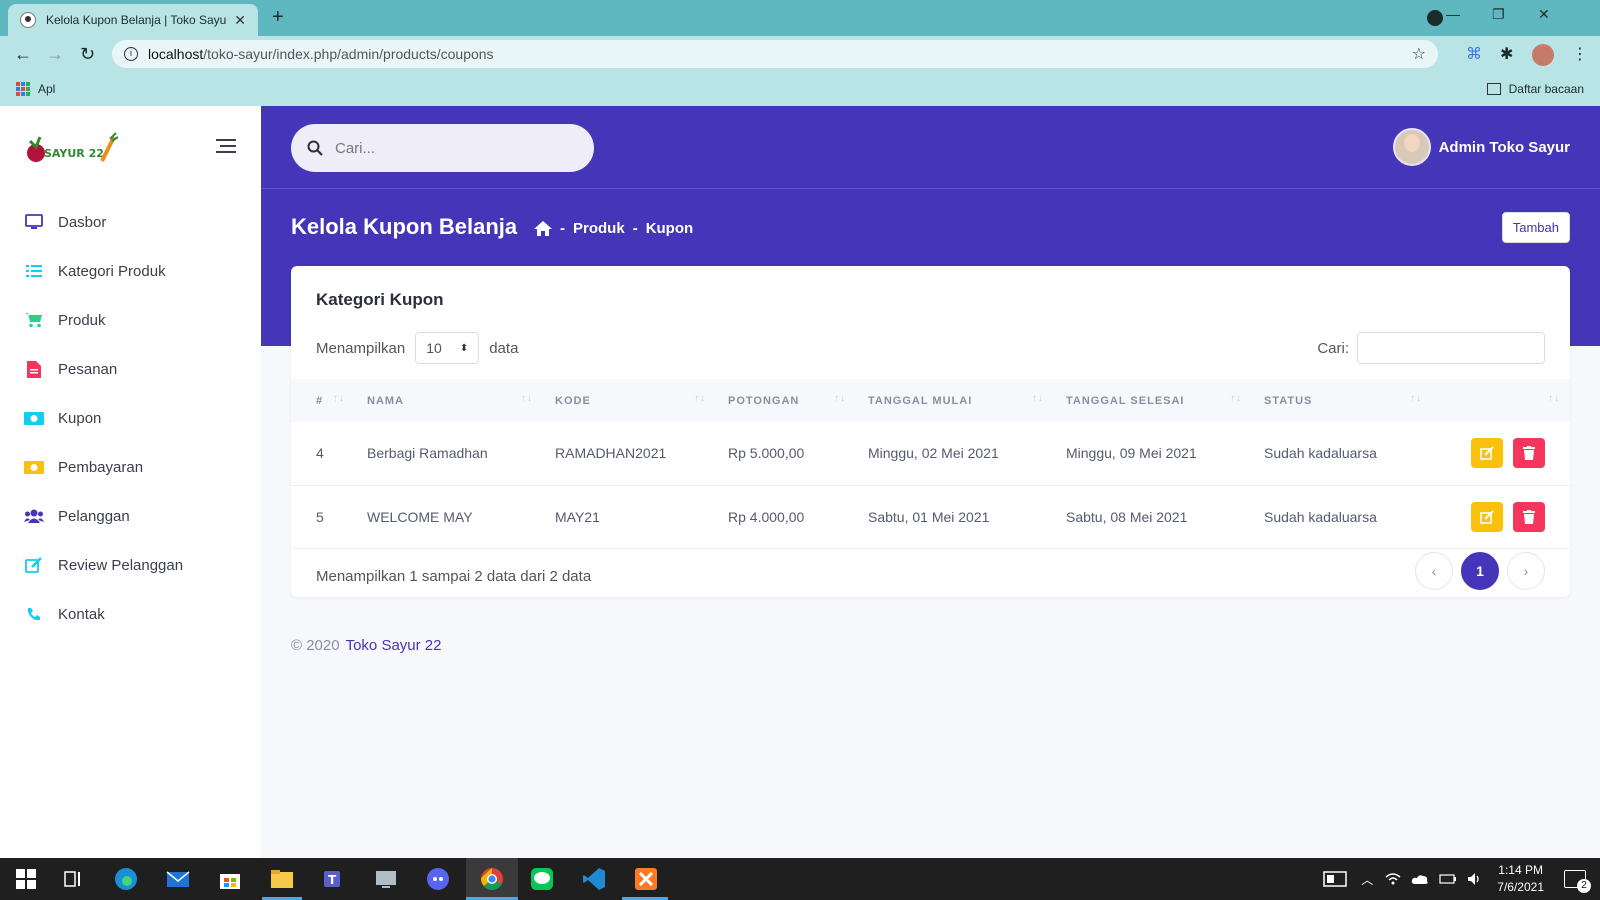 The width and height of the screenshot is (1600, 900). Describe the element at coordinates (240, 20) in the screenshot. I see `close-tab-icon: ✕` at that location.